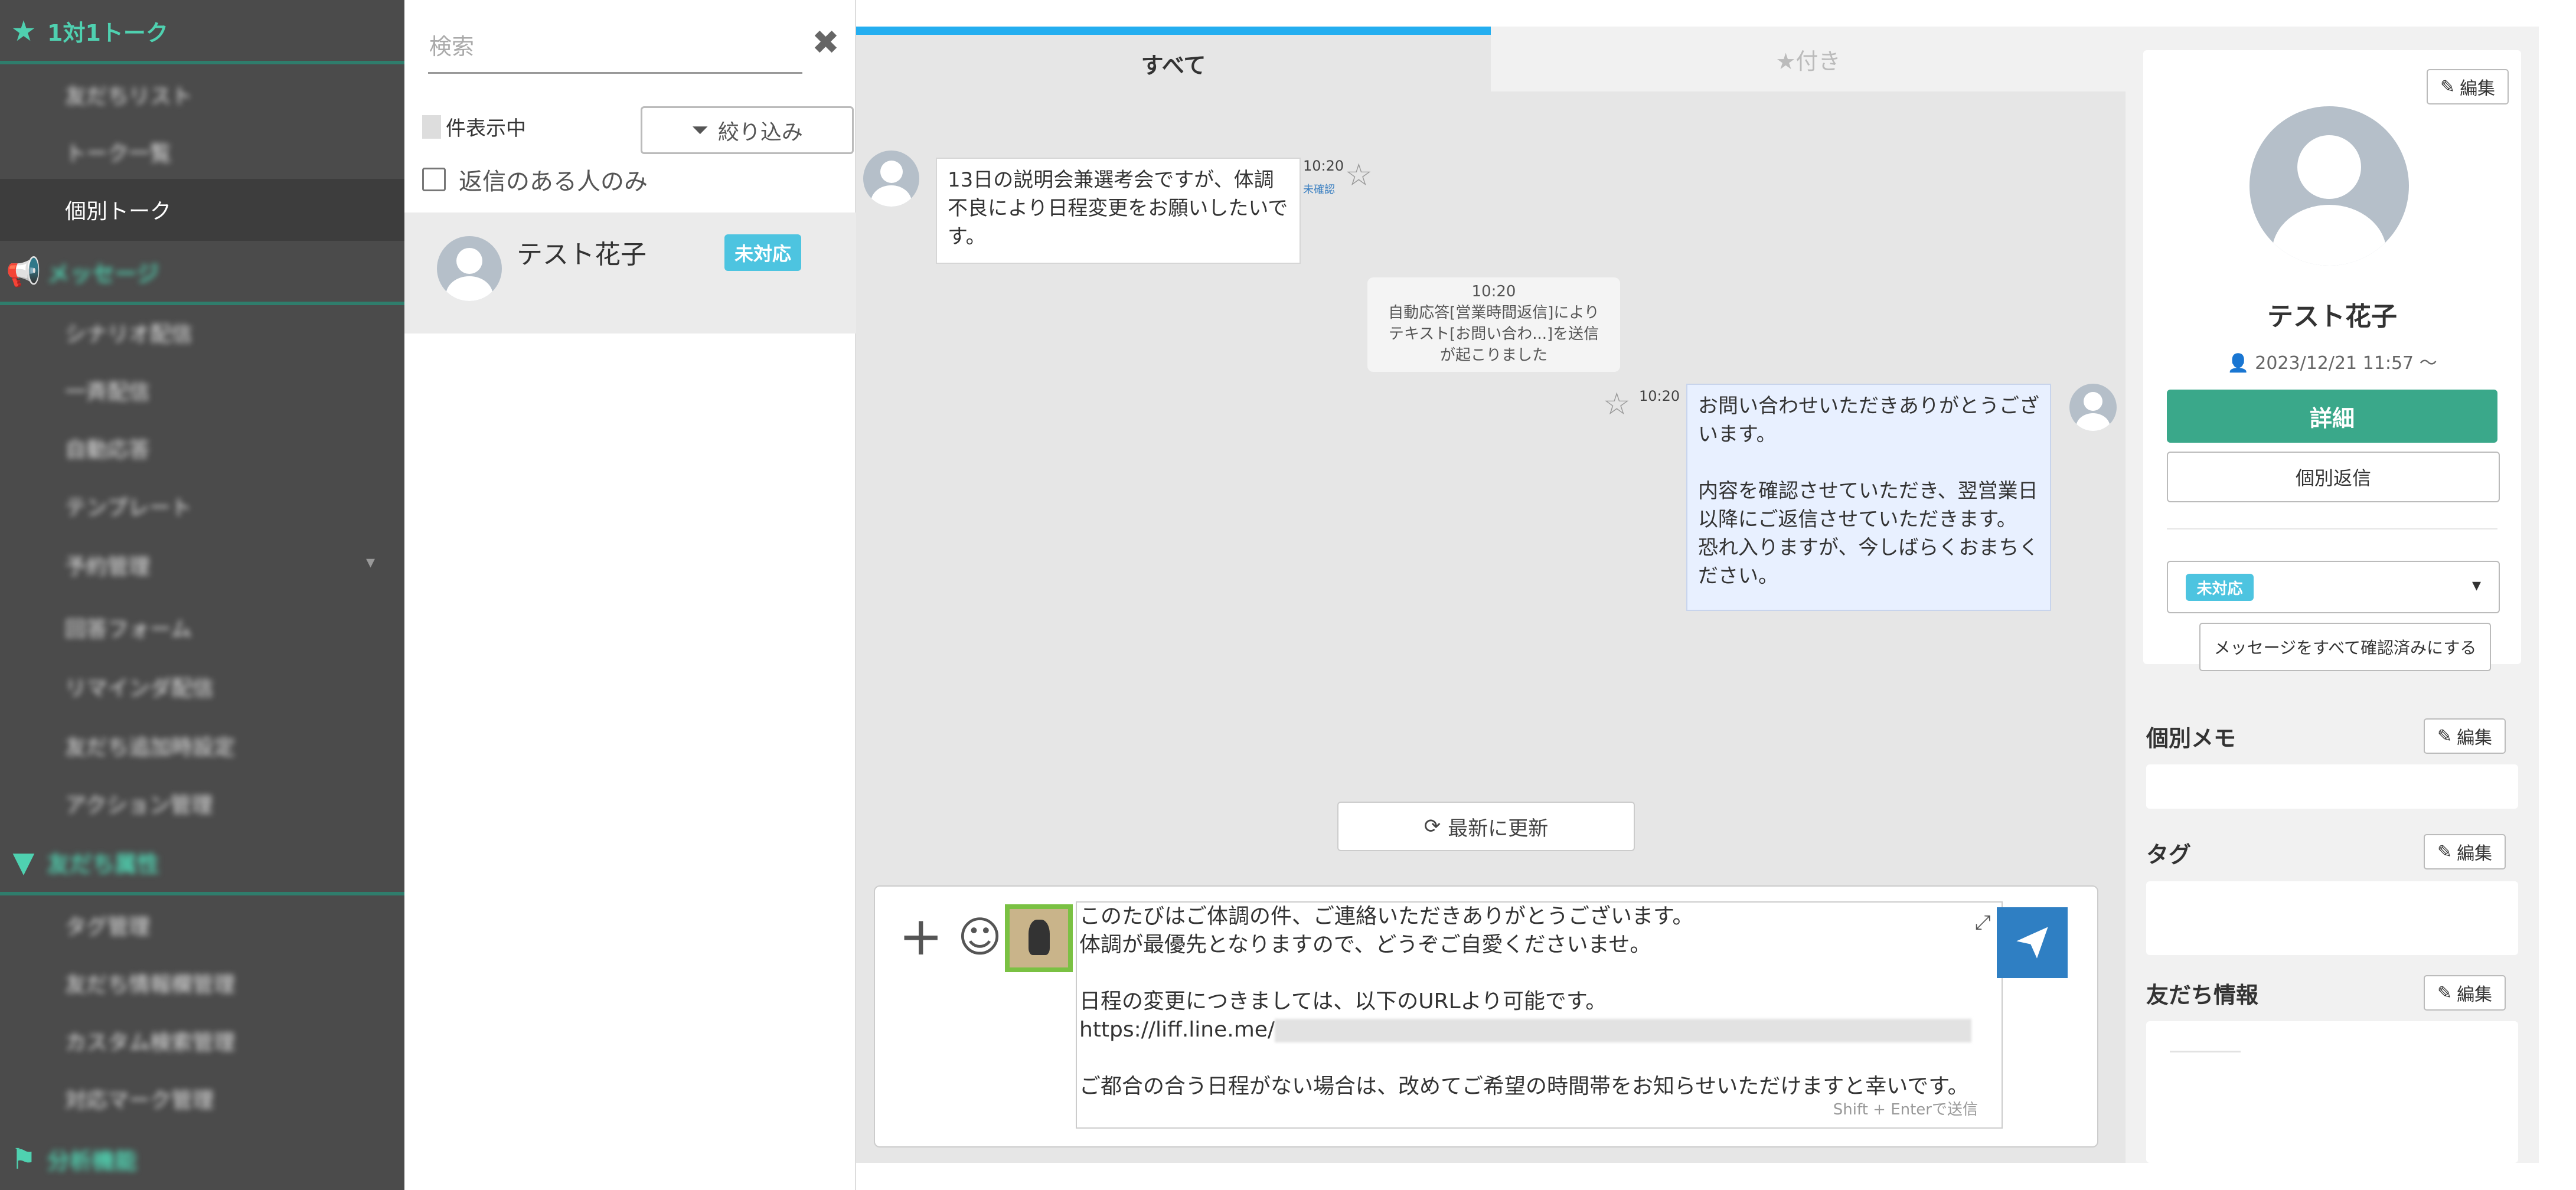  I want to click on individual-reply-button: 個別返信, so click(2333, 477).